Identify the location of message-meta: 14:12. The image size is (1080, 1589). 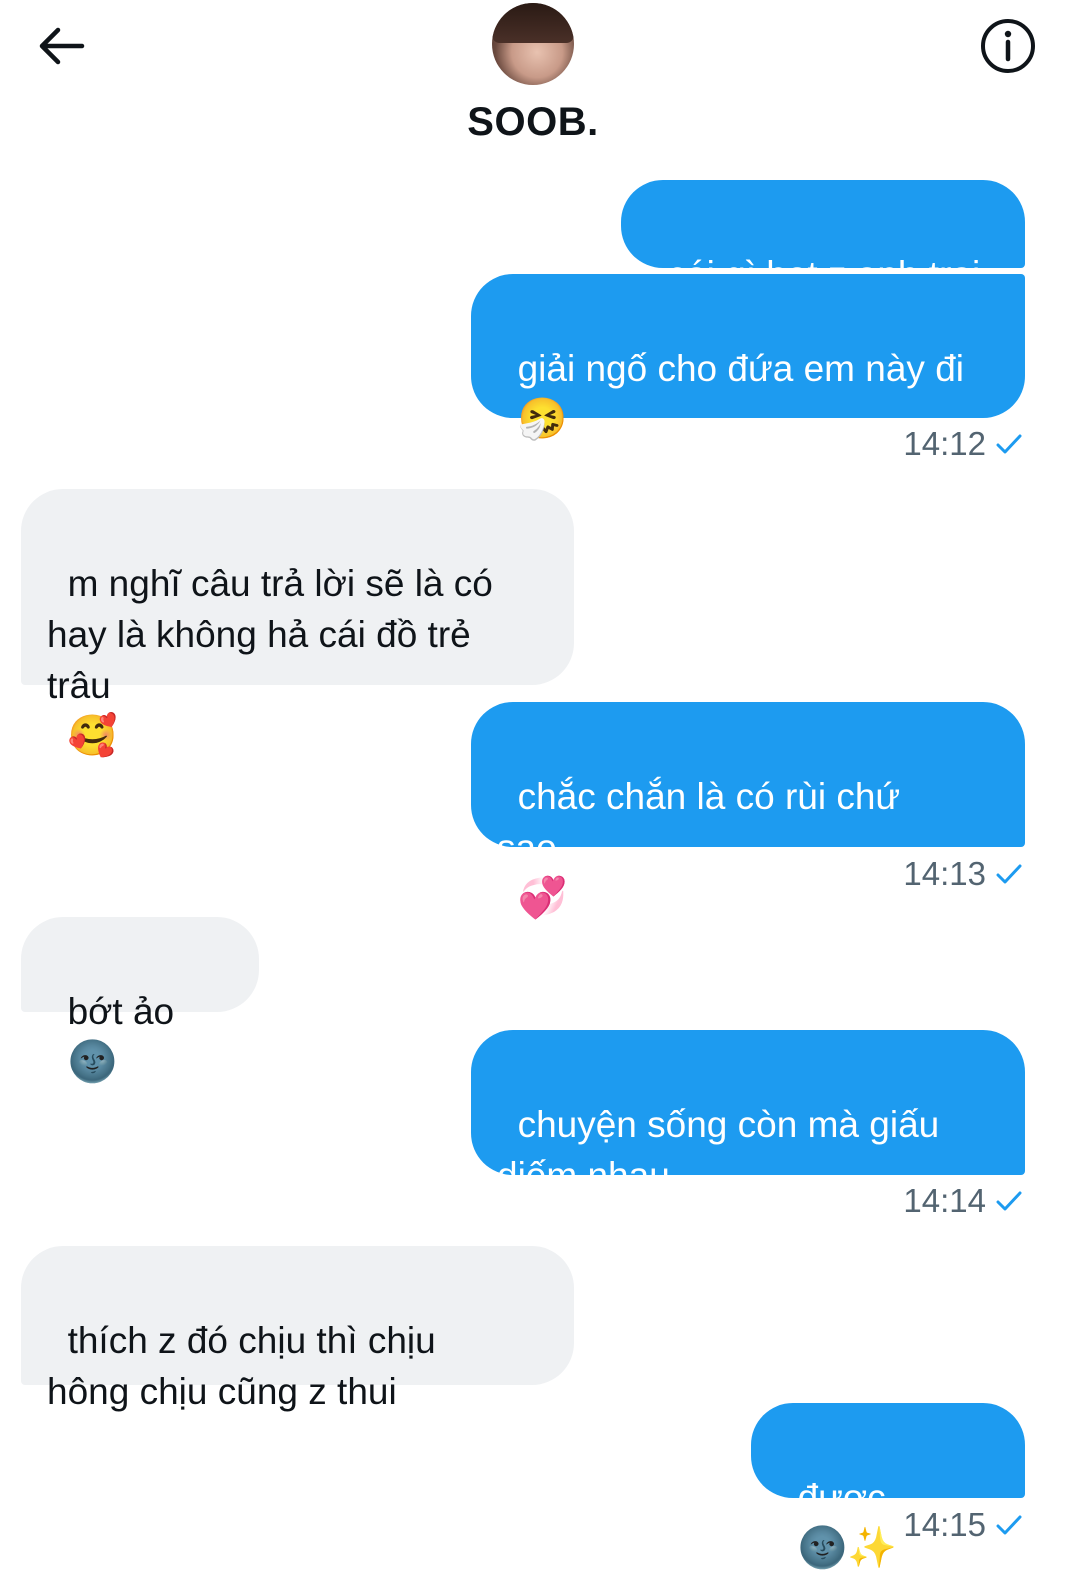
(962, 444).